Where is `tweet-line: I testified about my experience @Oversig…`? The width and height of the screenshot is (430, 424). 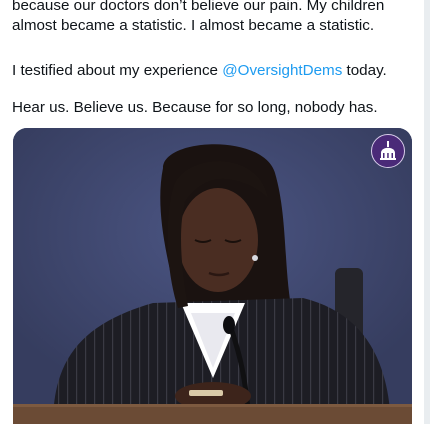
tweet-line: I testified about my experience @Oversig… is located at coordinates (199, 71).